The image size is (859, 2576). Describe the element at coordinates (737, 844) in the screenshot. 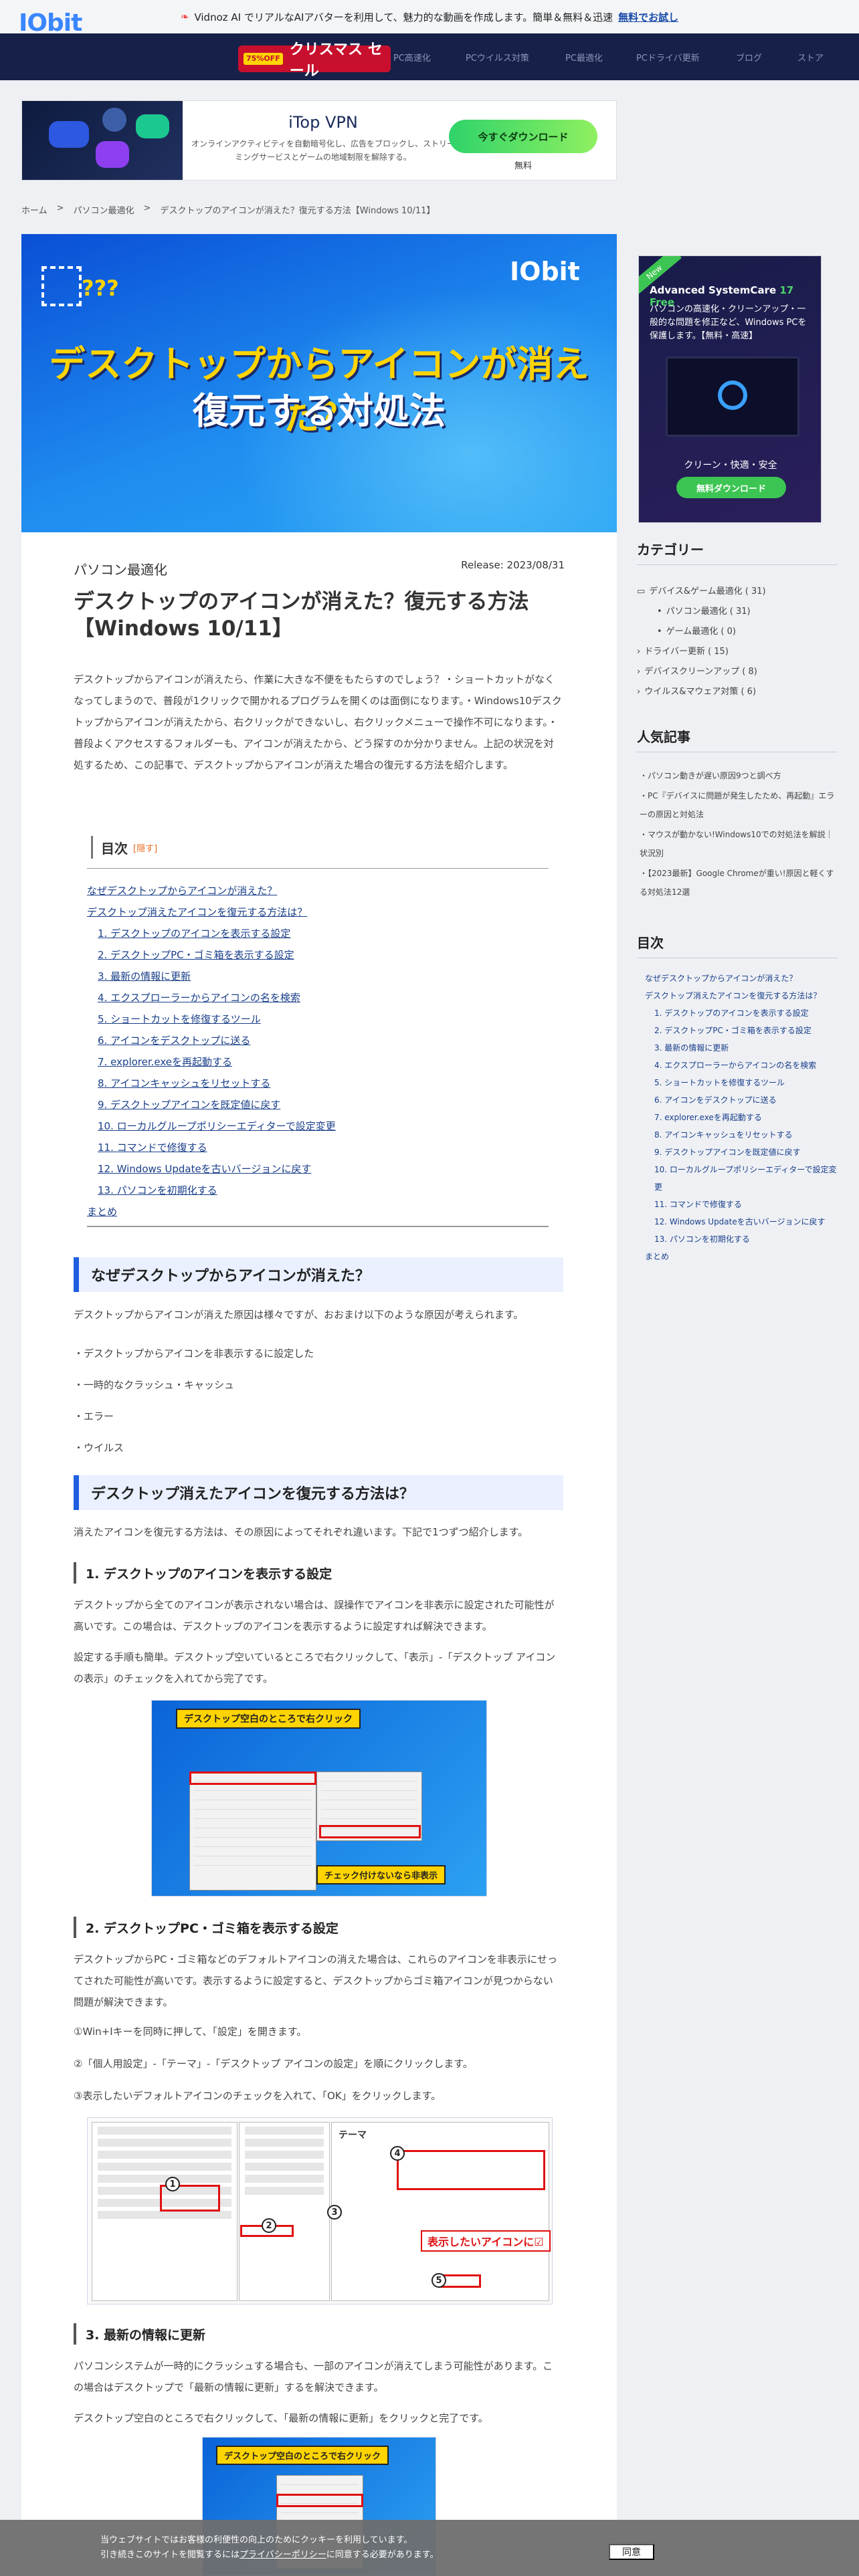

I see `popular-item: ・マウスが動かない!Windows10での対処法を解説｜状況別` at that location.